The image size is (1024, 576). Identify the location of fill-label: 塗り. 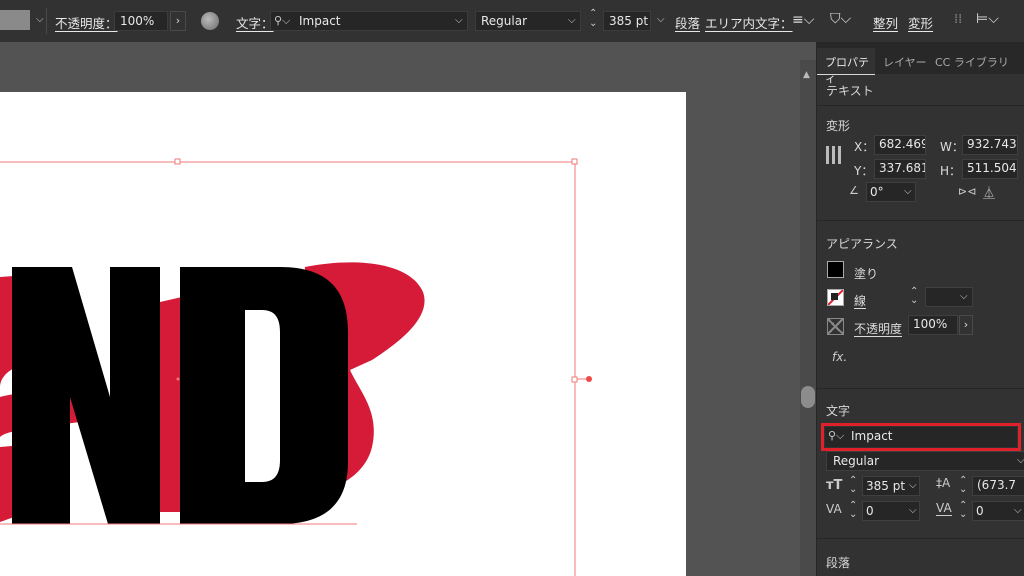
(866, 274).